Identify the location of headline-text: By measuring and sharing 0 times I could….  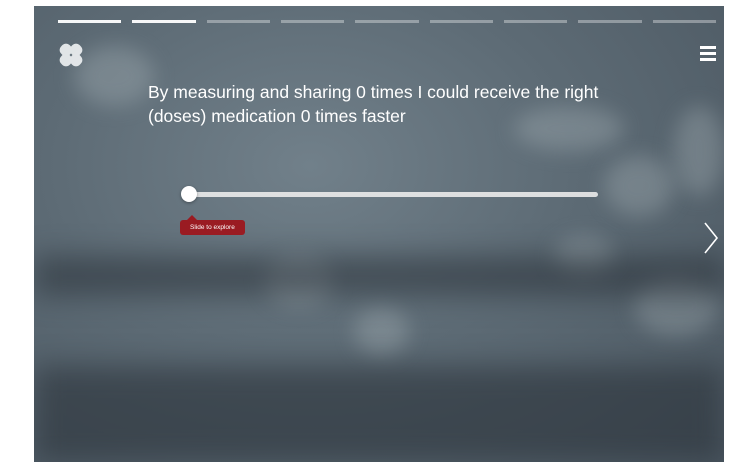
(373, 104).